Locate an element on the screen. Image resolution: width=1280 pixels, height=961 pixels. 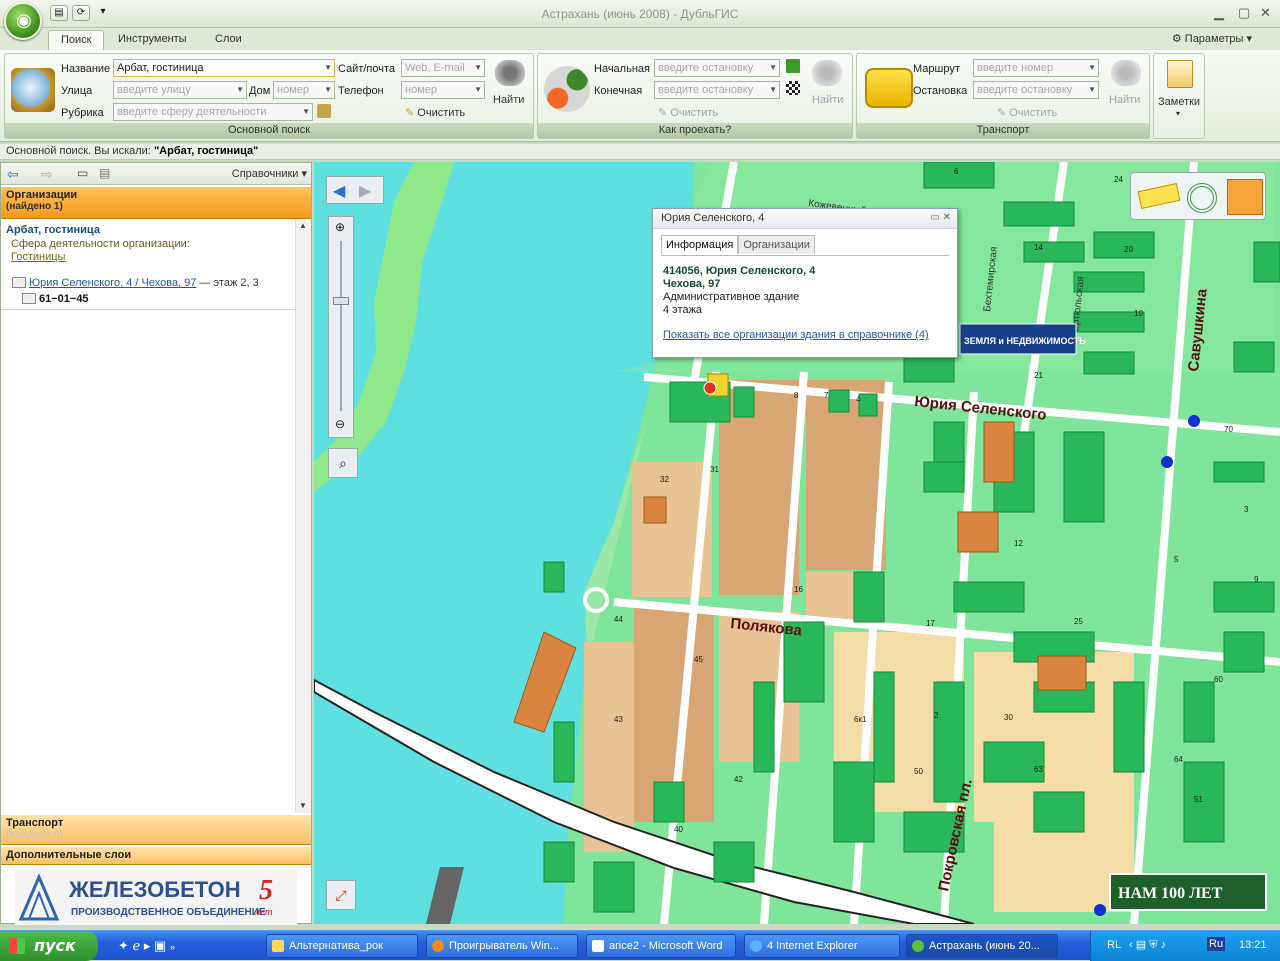
zoom-slider: ⊕ ⊖ is located at coordinates (341, 327).